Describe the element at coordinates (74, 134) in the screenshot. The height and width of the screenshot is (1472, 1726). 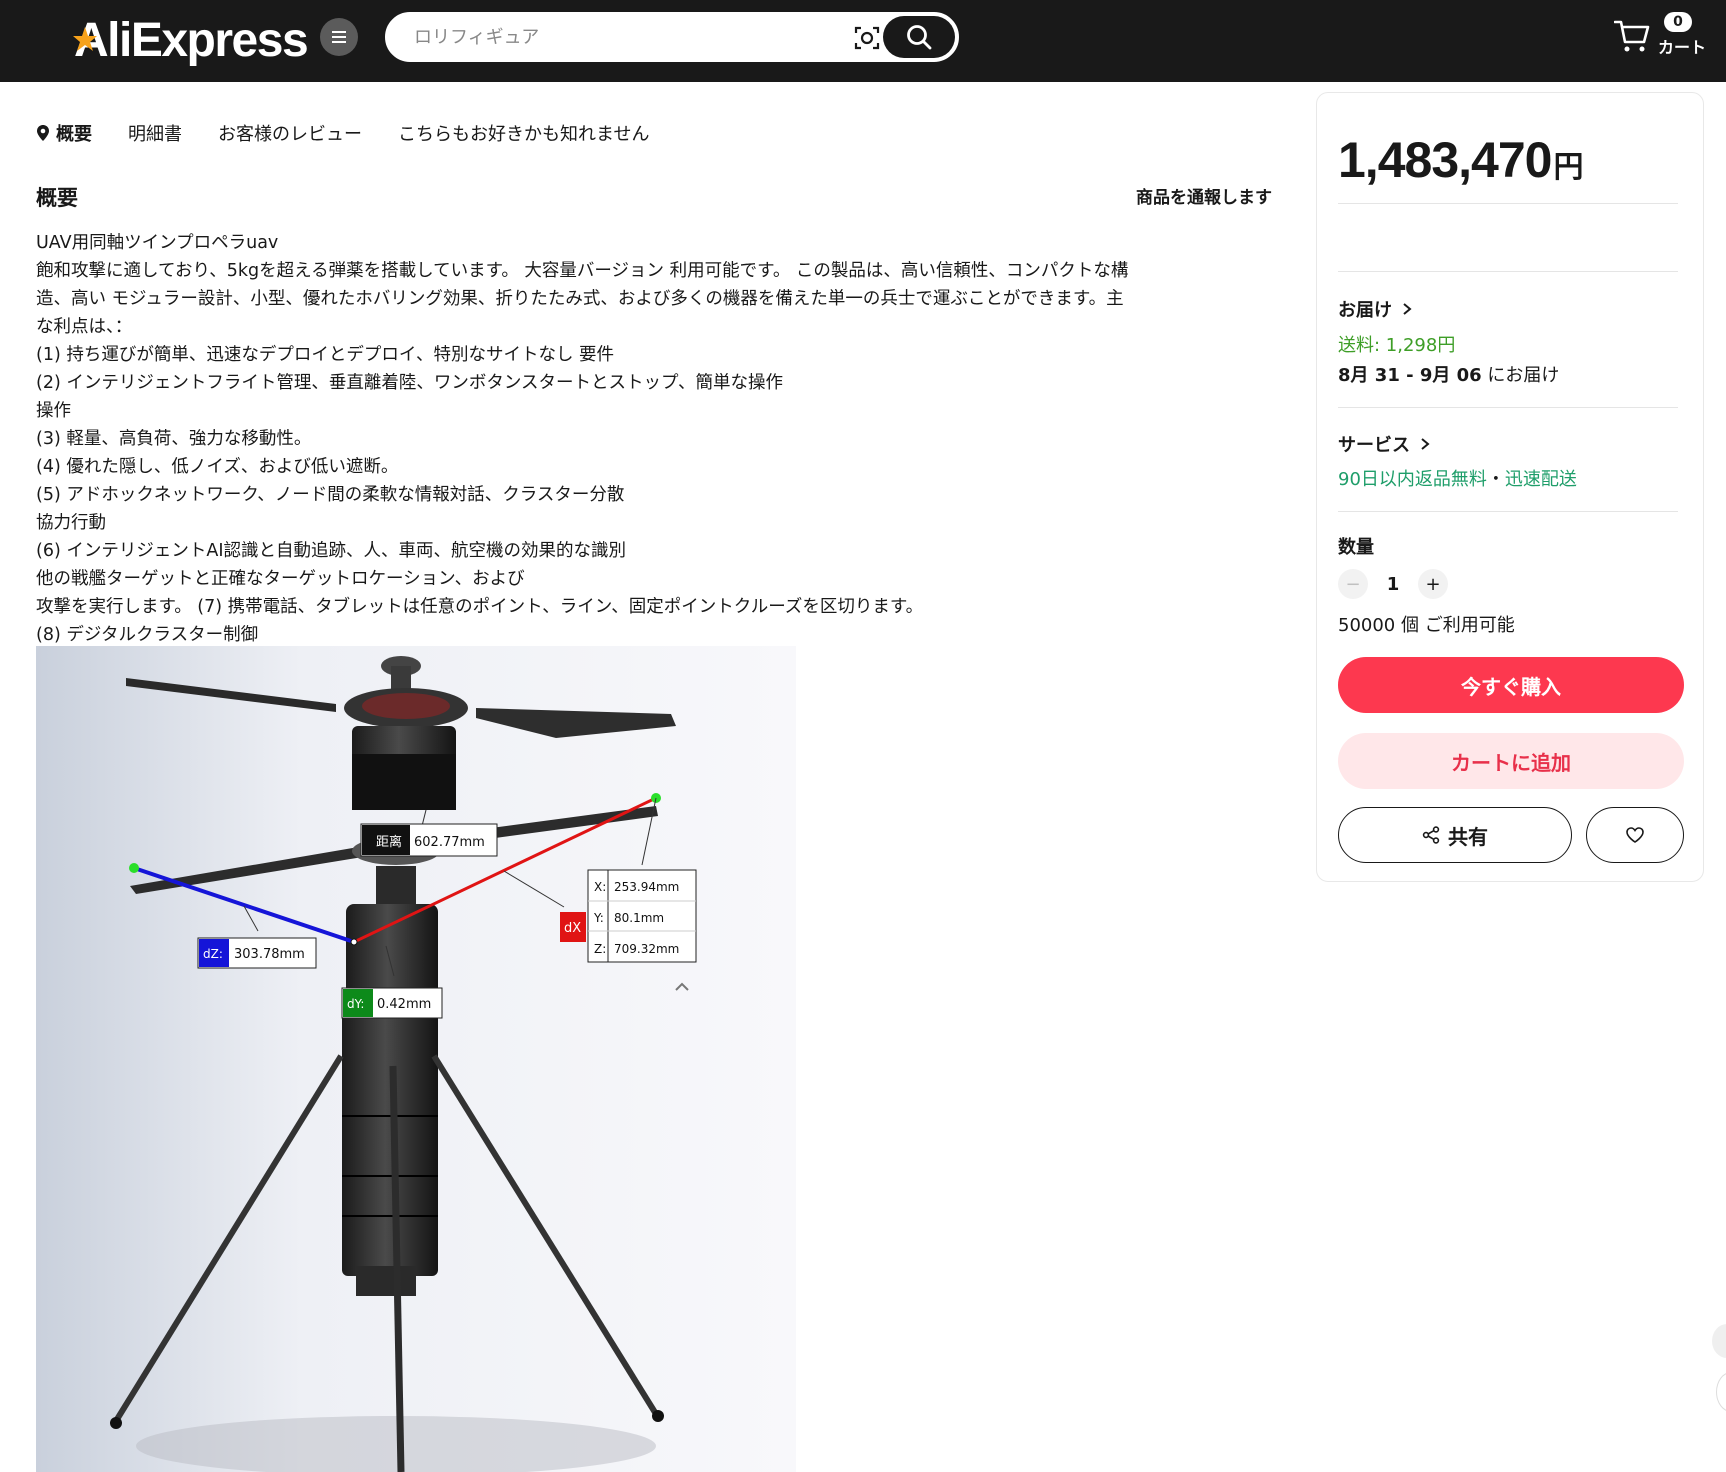
I see `tab-overview-label: 概要` at that location.